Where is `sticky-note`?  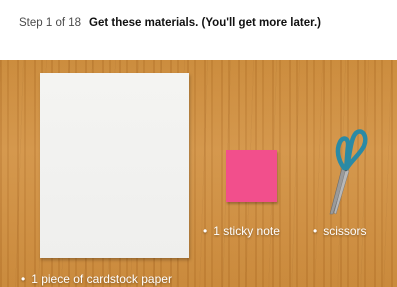 sticky-note is located at coordinates (251, 176).